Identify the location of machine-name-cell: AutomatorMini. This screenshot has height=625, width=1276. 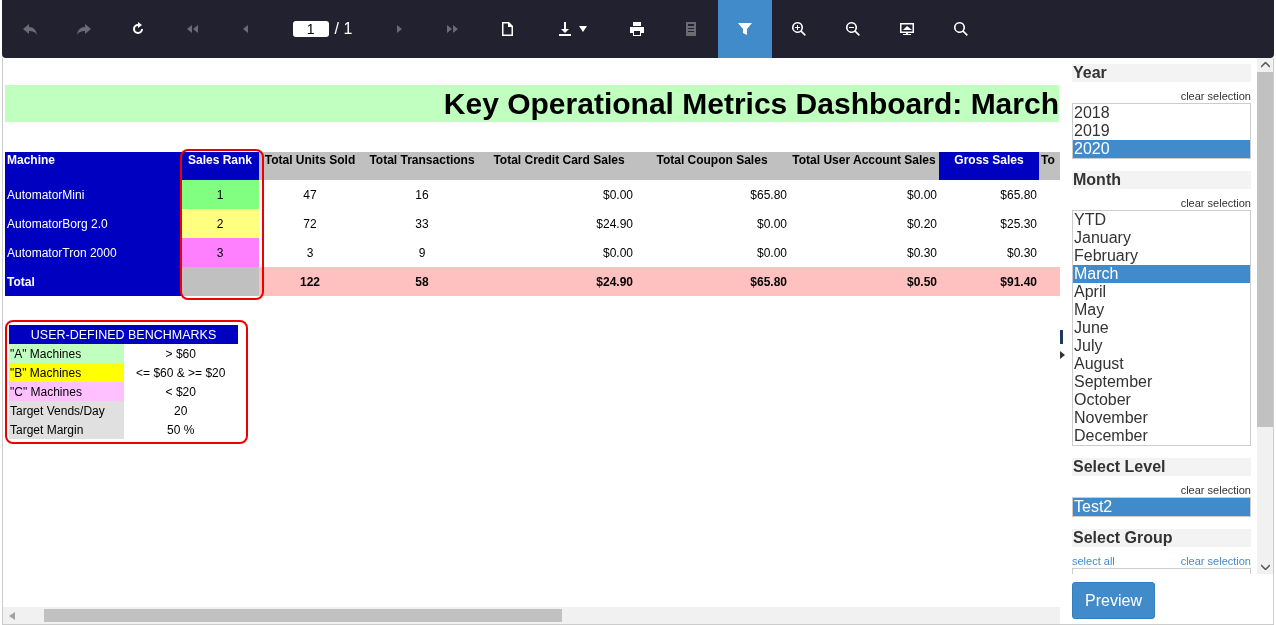
(93, 194).